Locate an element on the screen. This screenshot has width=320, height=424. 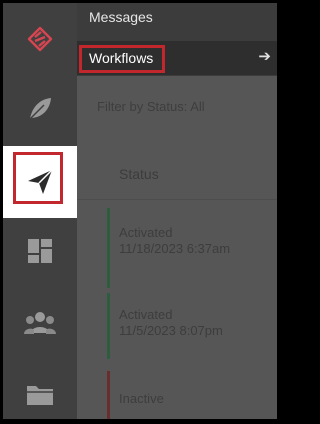
row-date: 11/5/2023 8:07pm is located at coordinates (171, 330).